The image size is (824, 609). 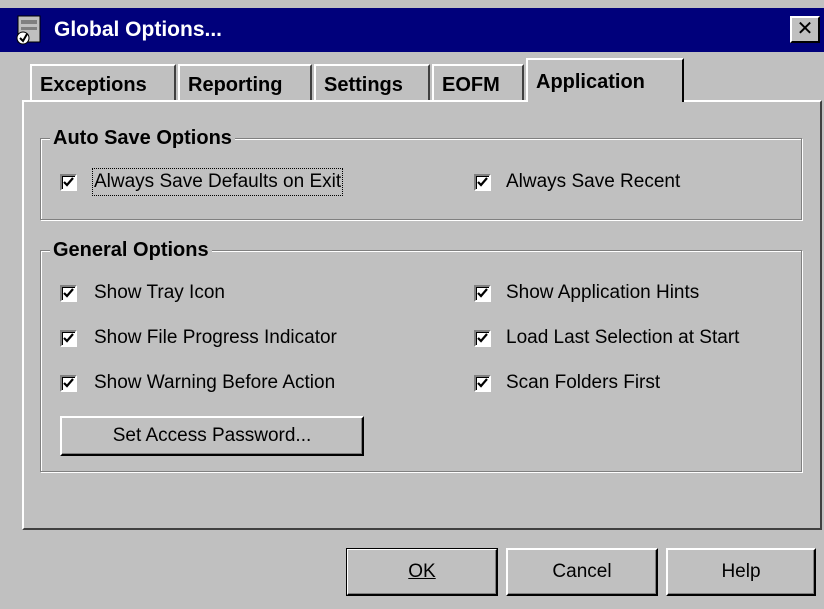 What do you see at coordinates (363, 85) in the screenshot?
I see `tab-label: Settings` at bounding box center [363, 85].